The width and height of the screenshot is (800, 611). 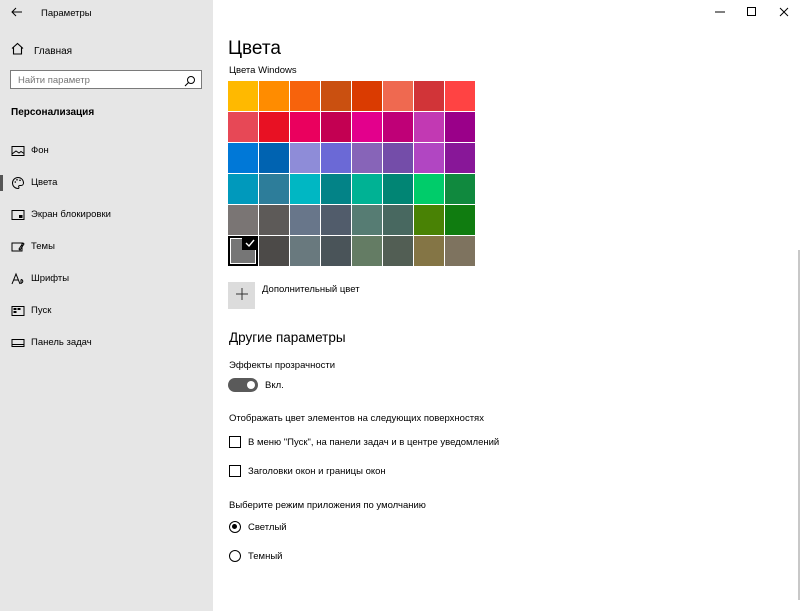 I want to click on sidebar-item-label: Шрифты, so click(x=50, y=278).